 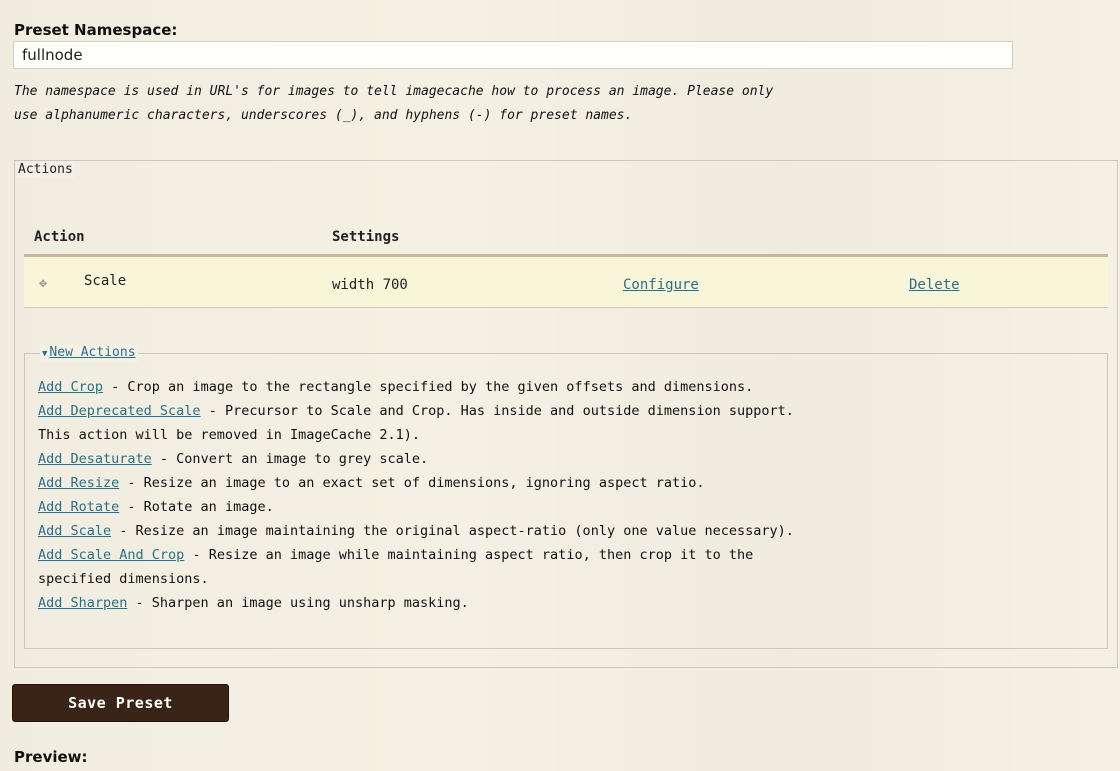 I want to click on new-action-item: specified dimensions., so click(x=123, y=579).